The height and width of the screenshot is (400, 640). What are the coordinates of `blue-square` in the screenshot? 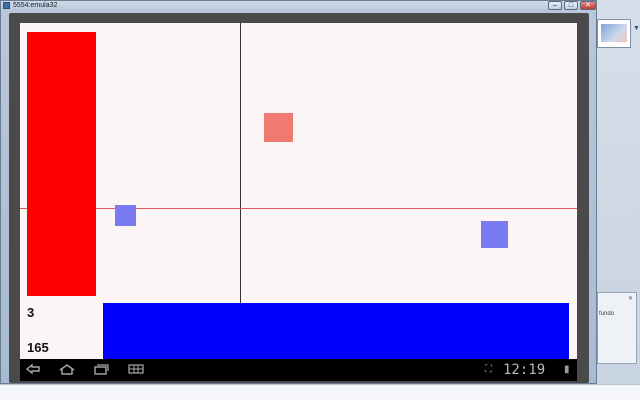 It's located at (494, 234).